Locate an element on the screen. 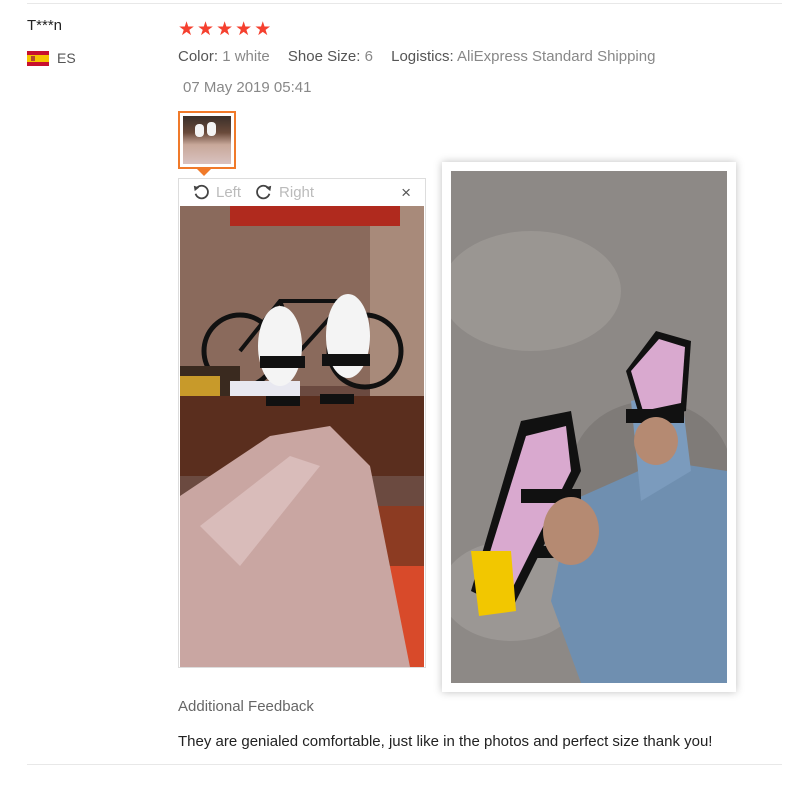 This screenshot has height=800, width=800. reviewer-name: T***n is located at coordinates (45, 25).